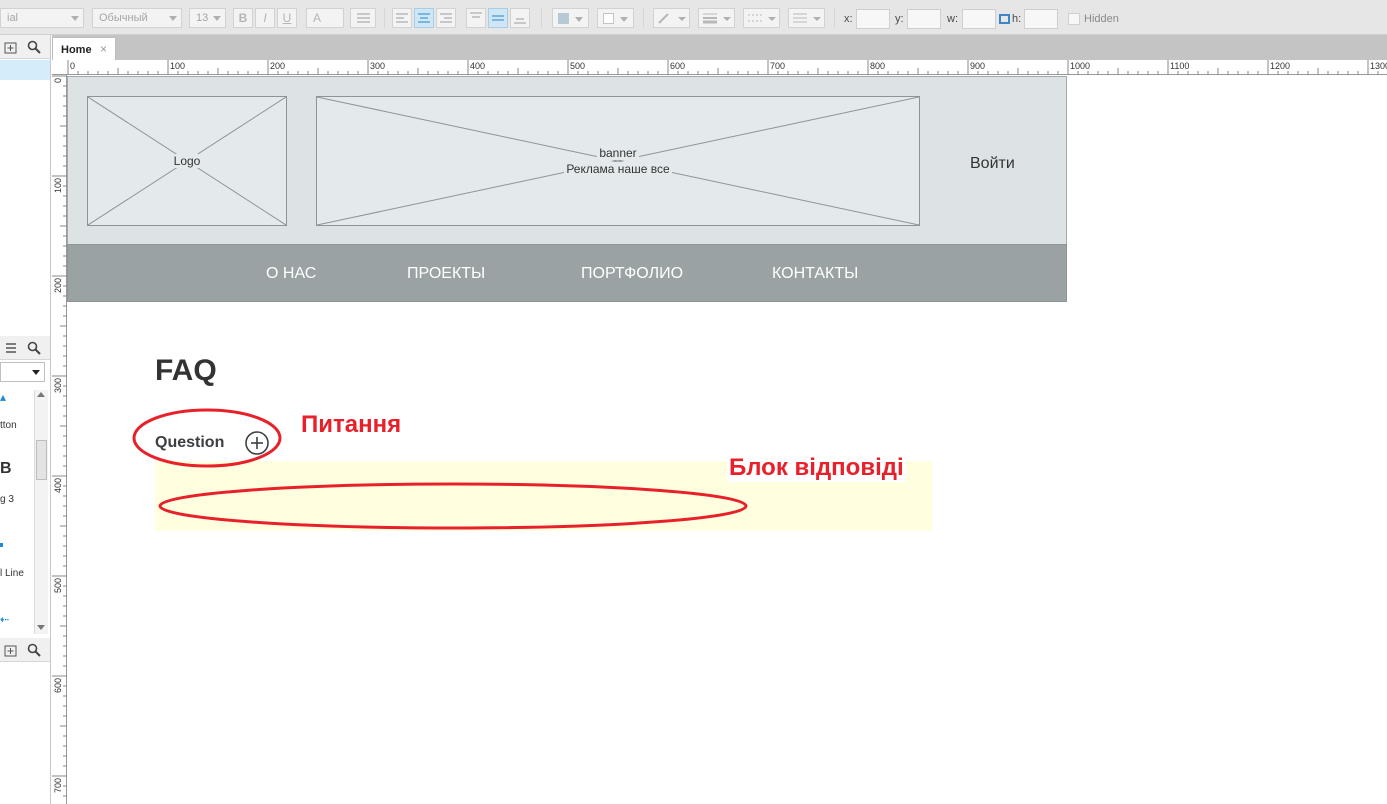  I want to click on list-icon, so click(363, 18).